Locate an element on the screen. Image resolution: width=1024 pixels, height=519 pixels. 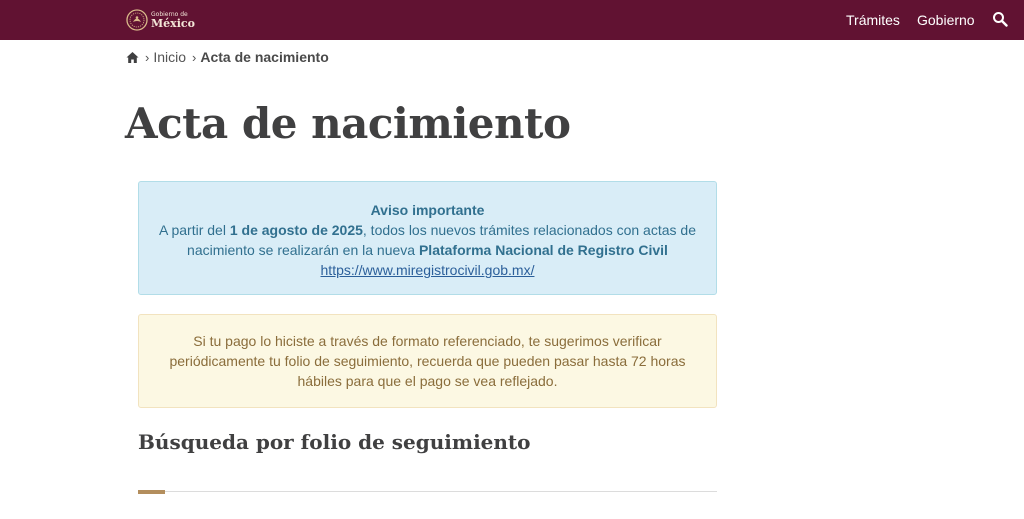
breadcrumb-item-inicio: Inicio is located at coordinates (169, 57).